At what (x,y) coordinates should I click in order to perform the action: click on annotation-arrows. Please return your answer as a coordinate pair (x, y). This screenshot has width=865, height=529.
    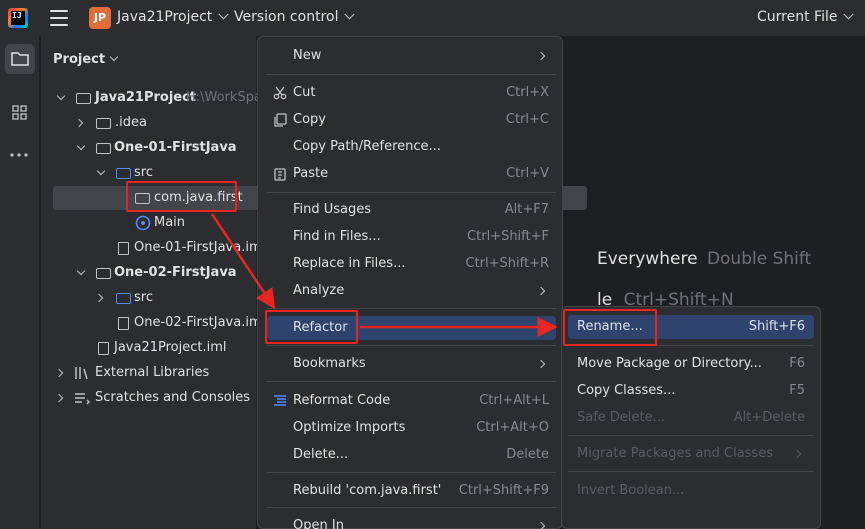
    Looking at the image, I should click on (384, 275).